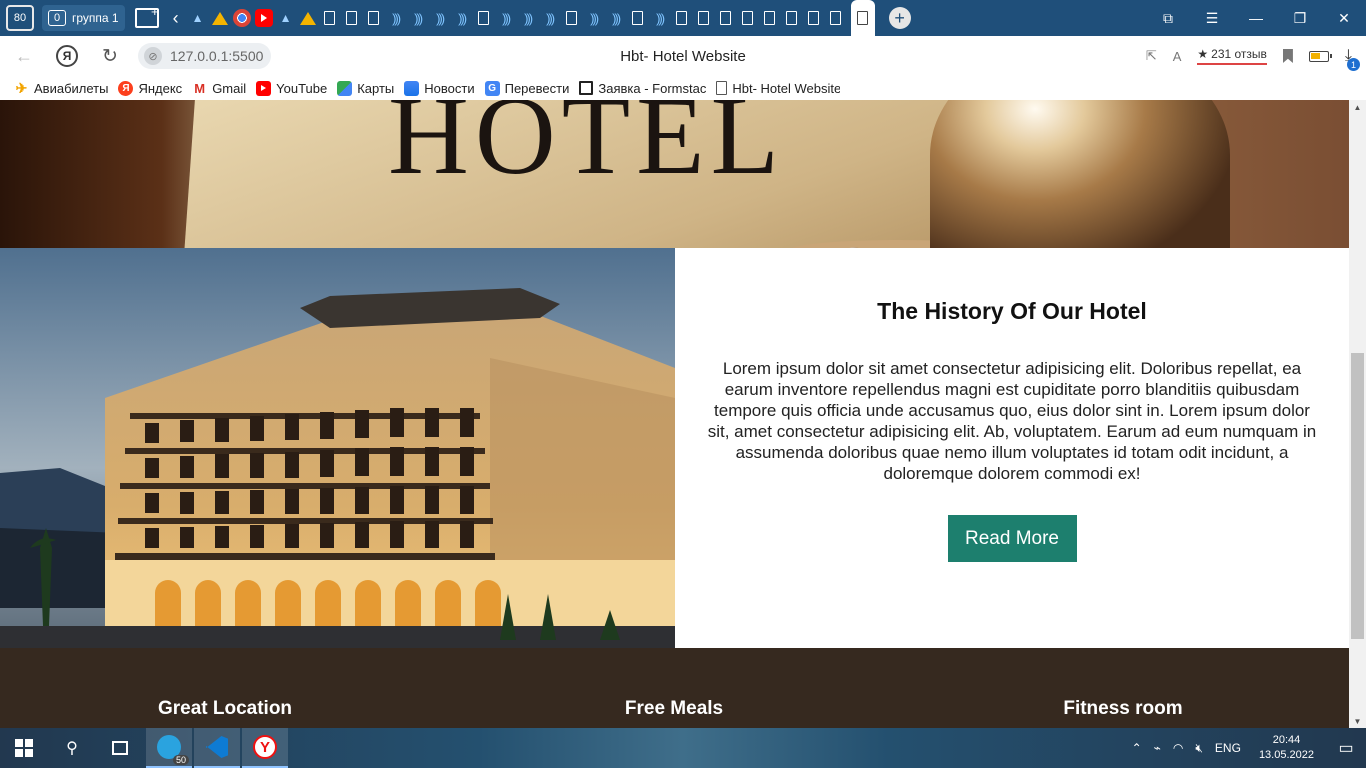  I want to click on reload-button: ↻, so click(110, 56).